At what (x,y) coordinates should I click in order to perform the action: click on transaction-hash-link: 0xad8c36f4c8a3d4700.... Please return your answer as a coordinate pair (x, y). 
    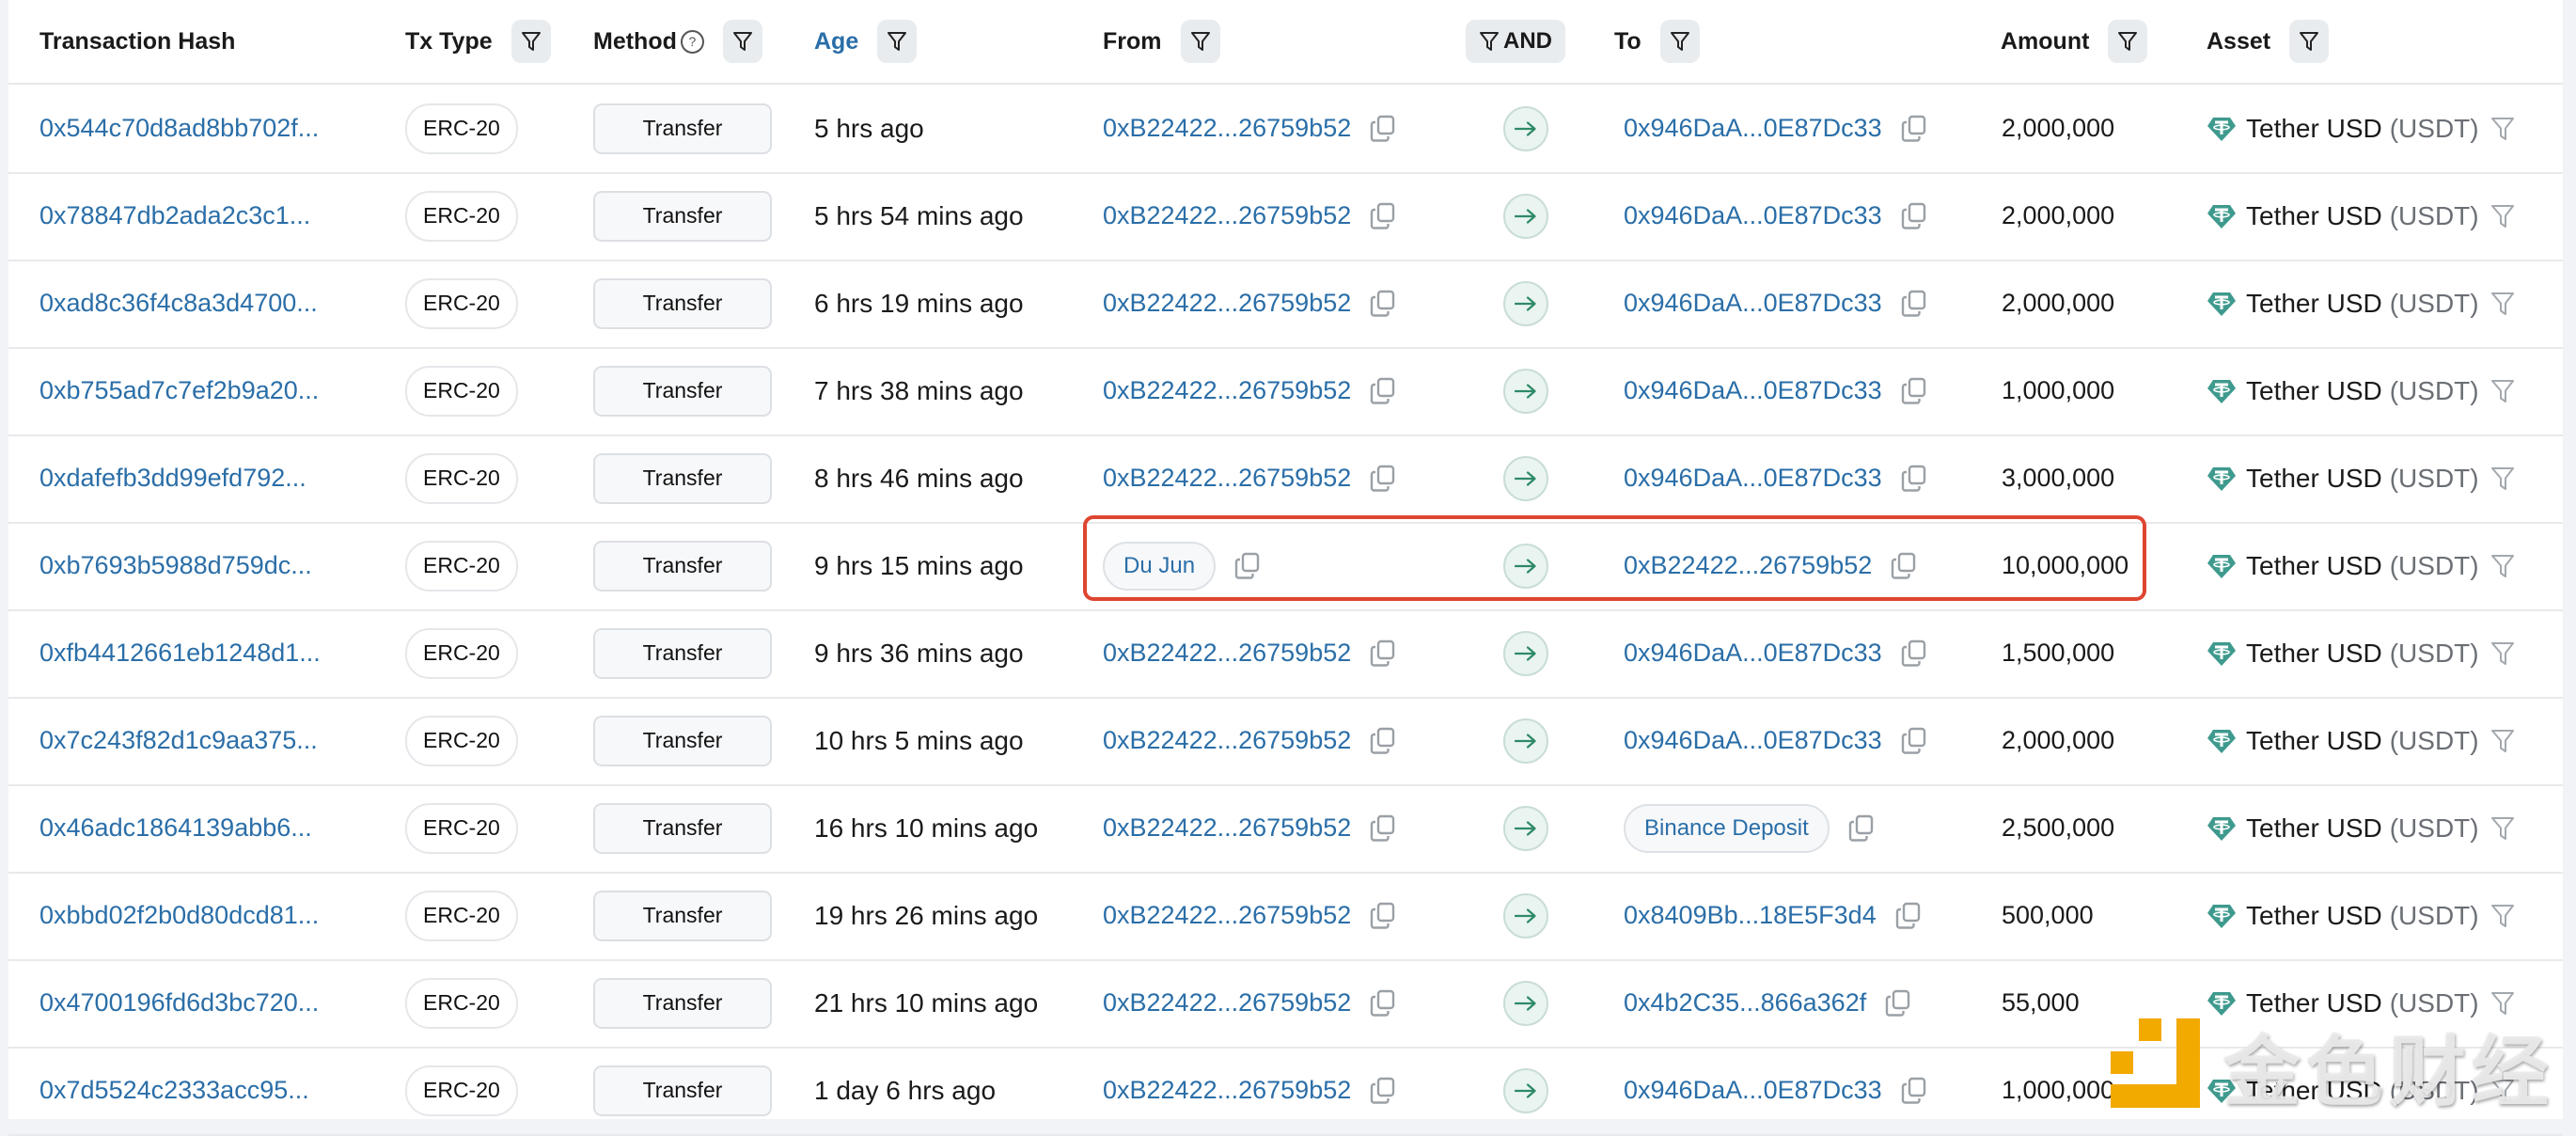
    Looking at the image, I should click on (179, 303).